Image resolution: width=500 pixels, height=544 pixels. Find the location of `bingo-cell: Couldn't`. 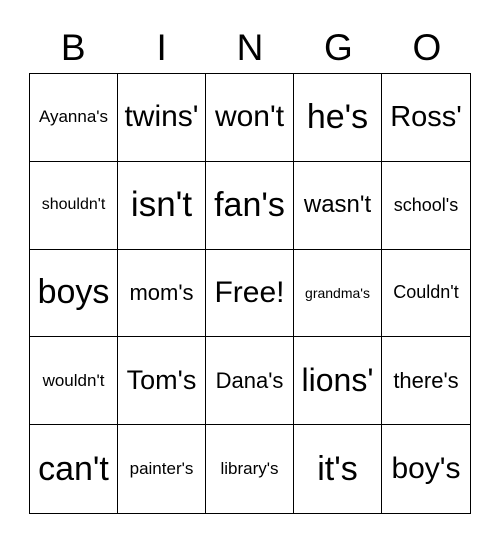

bingo-cell: Couldn't is located at coordinates (426, 294).